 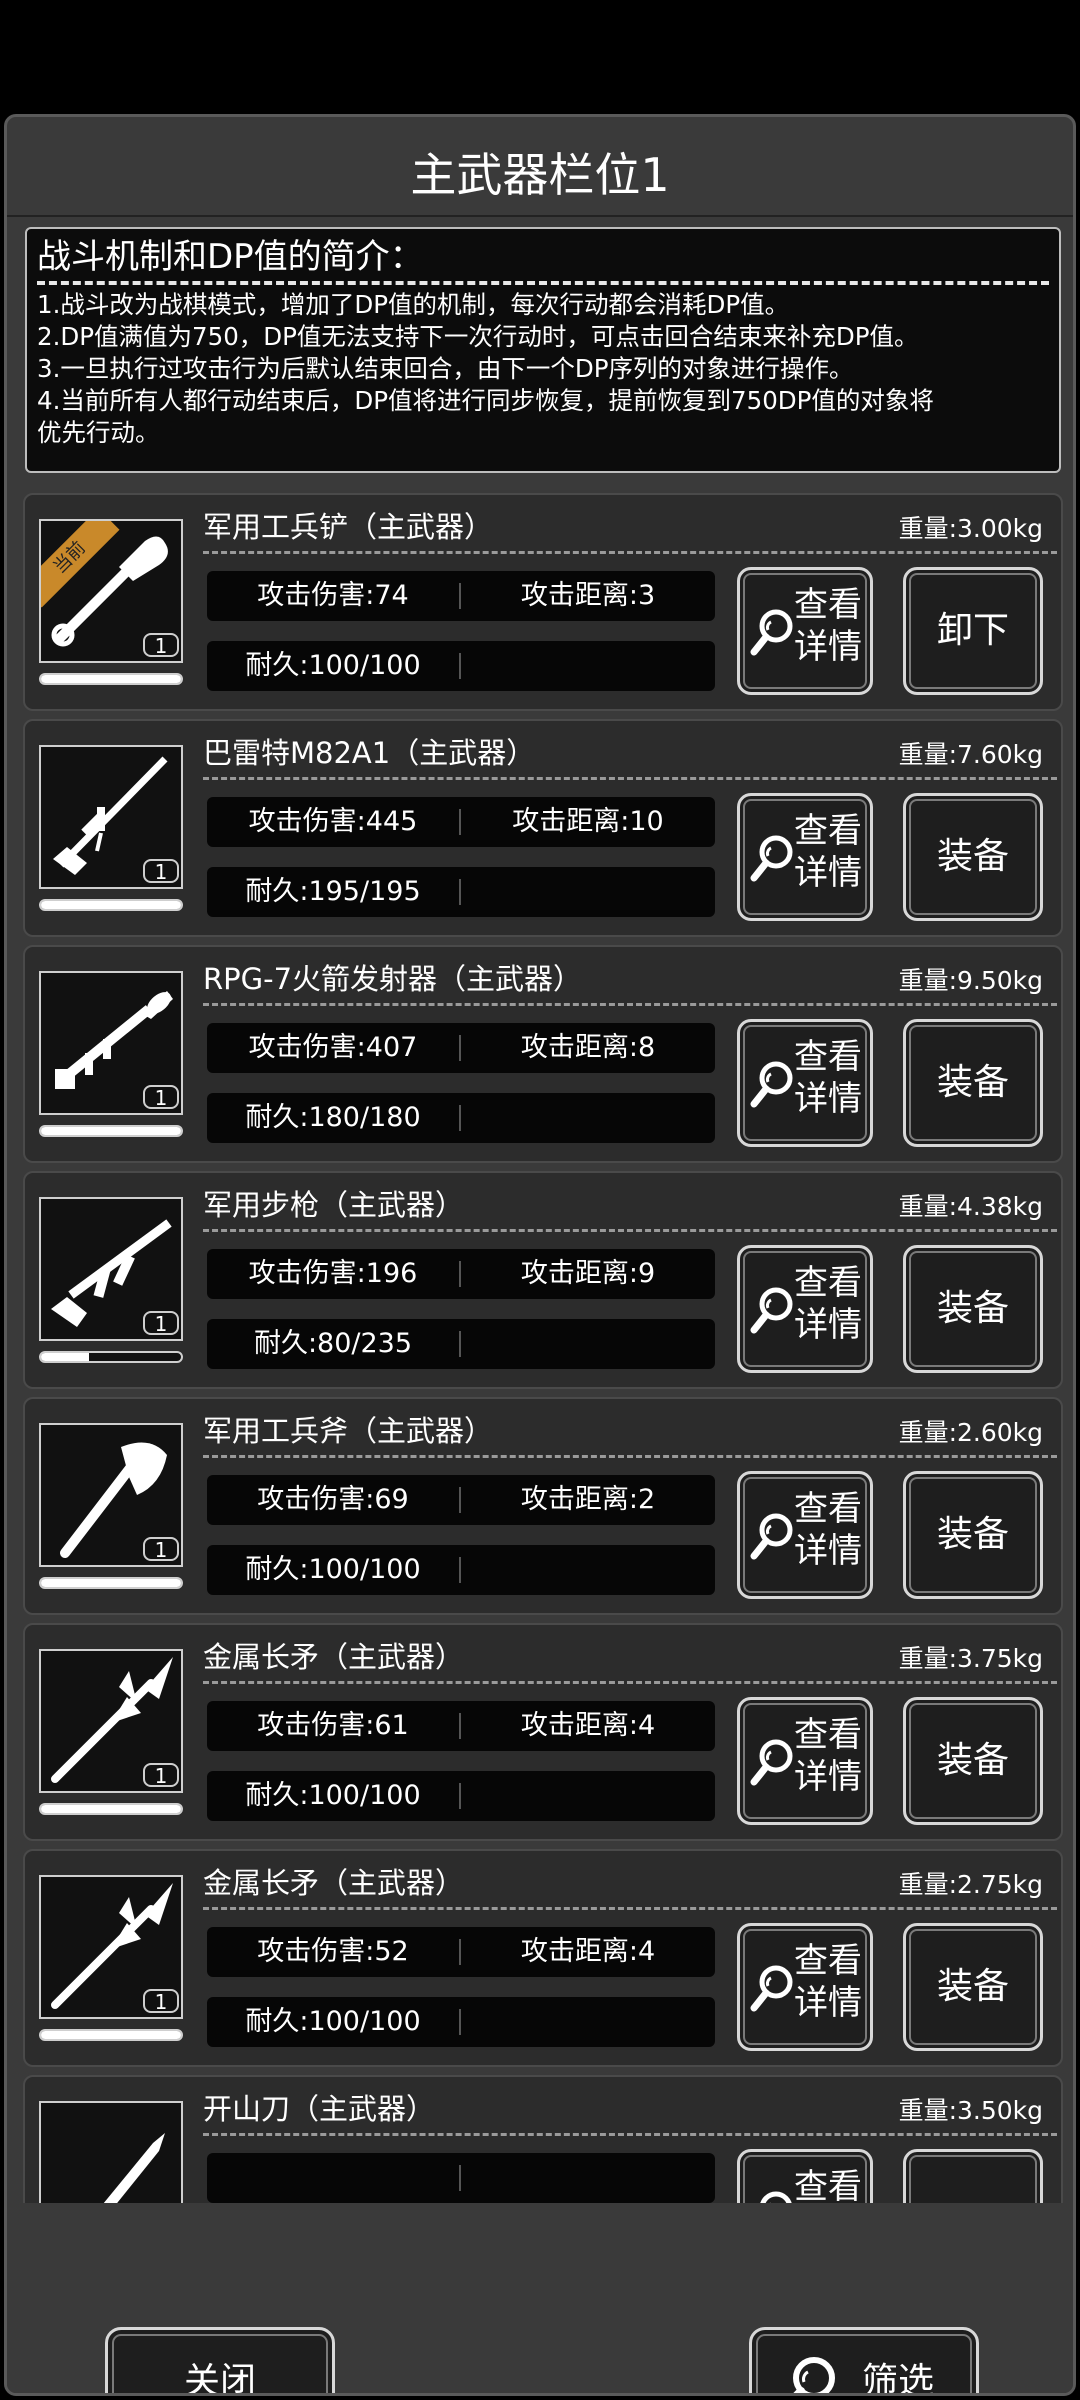 I want to click on close-button: 关闭, so click(x=220, y=2360).